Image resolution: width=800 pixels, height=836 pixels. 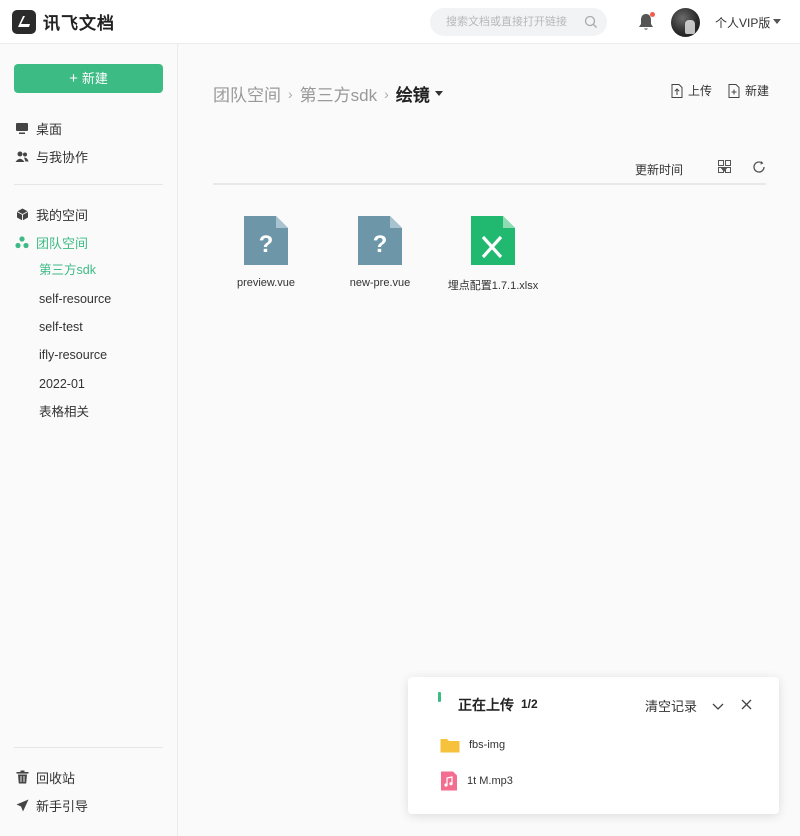 I want to click on team-icon, so click(x=22, y=242).